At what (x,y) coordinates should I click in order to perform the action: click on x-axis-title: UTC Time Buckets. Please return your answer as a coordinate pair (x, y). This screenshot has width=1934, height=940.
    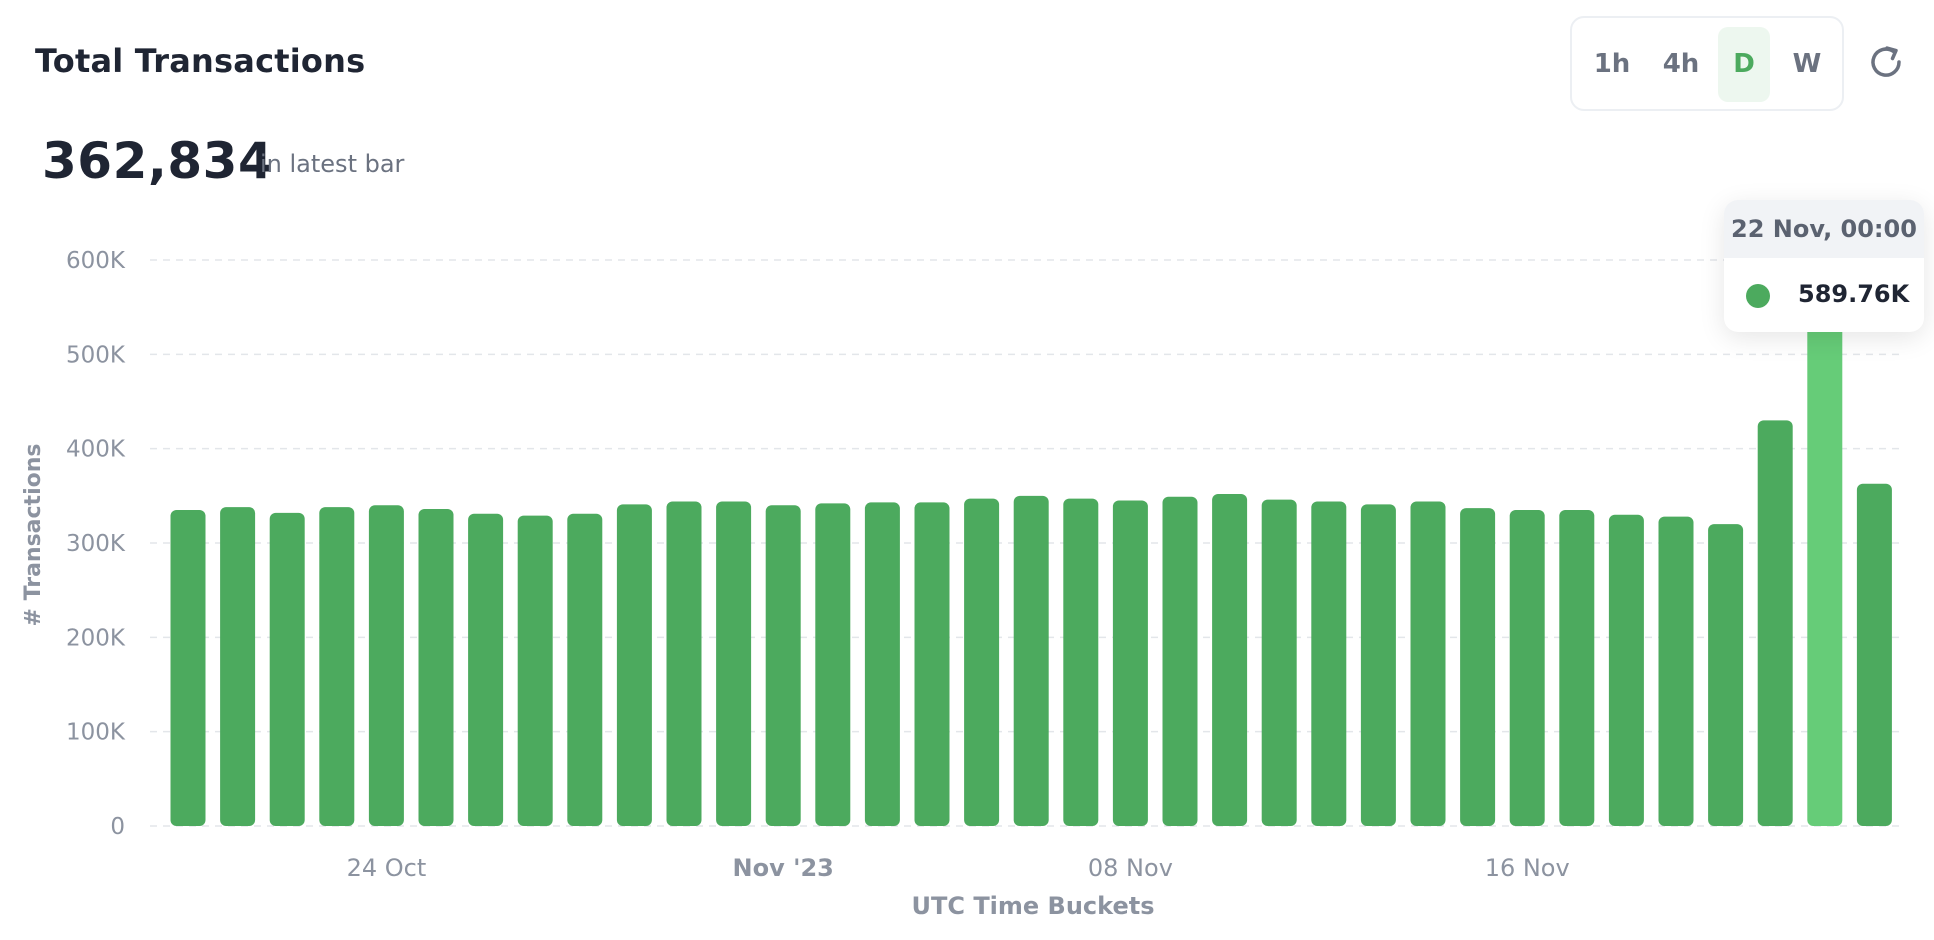
    Looking at the image, I should click on (1032, 906).